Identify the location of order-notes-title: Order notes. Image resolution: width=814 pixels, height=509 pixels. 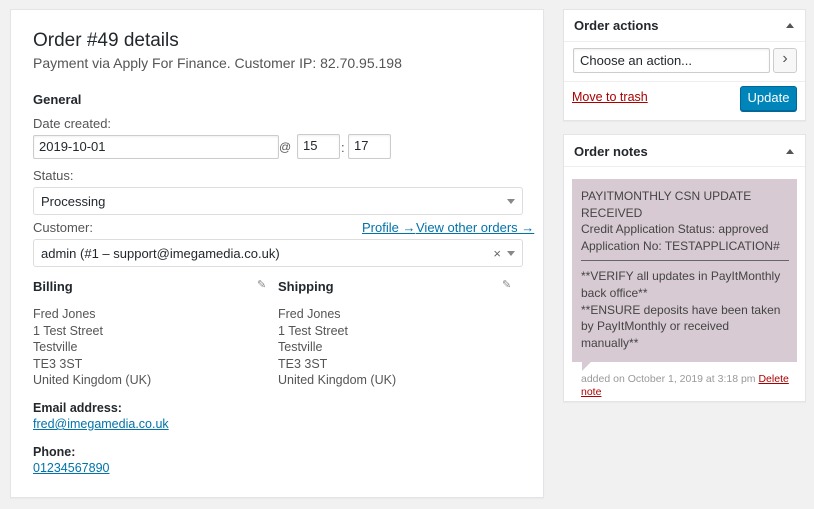
(611, 151).